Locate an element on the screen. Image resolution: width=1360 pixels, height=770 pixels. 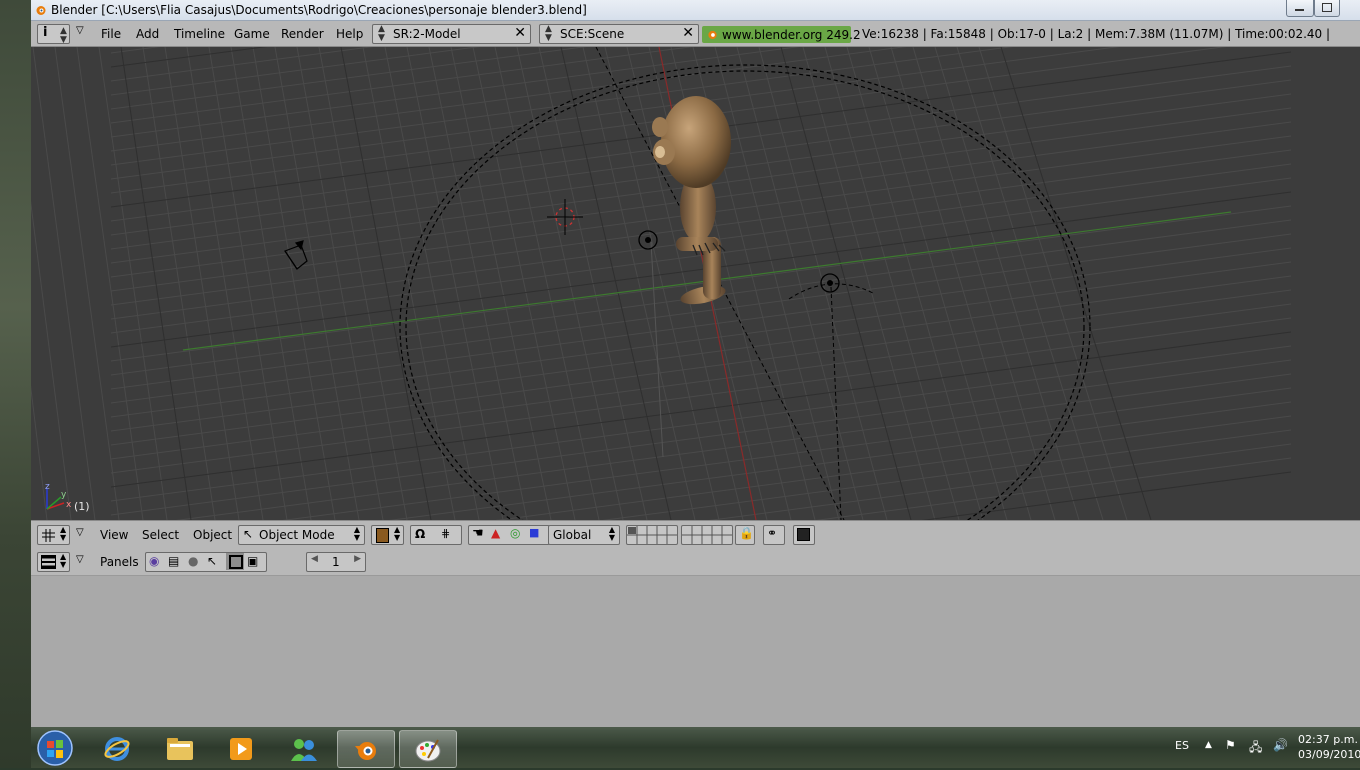
taskbar-explorer is located at coordinates (179, 748).